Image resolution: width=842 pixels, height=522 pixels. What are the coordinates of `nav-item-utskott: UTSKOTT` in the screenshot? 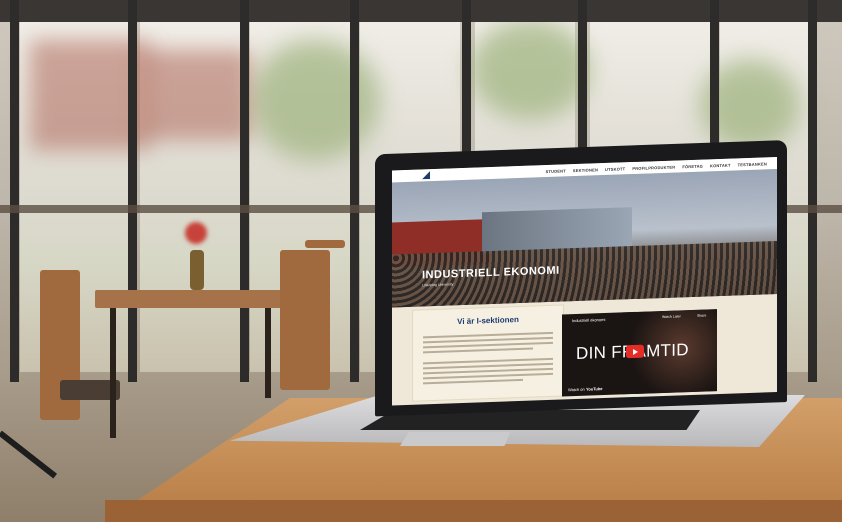 It's located at (615, 169).